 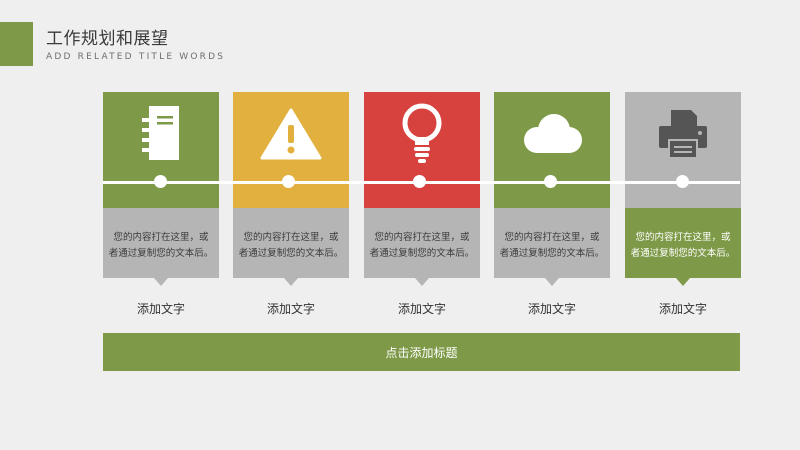 What do you see at coordinates (136, 57) in the screenshot?
I see `page-subtitle: ADD RELATED TITLE WORDS` at bounding box center [136, 57].